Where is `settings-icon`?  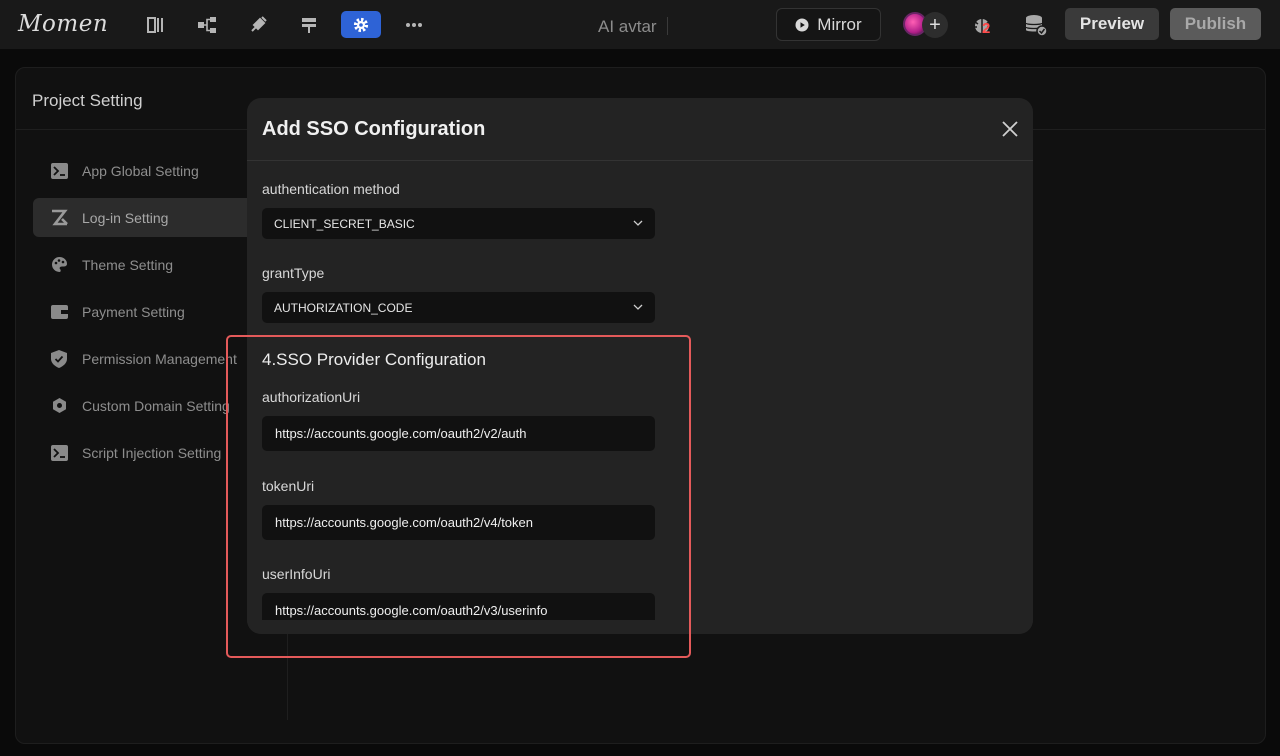
settings-icon is located at coordinates (361, 24).